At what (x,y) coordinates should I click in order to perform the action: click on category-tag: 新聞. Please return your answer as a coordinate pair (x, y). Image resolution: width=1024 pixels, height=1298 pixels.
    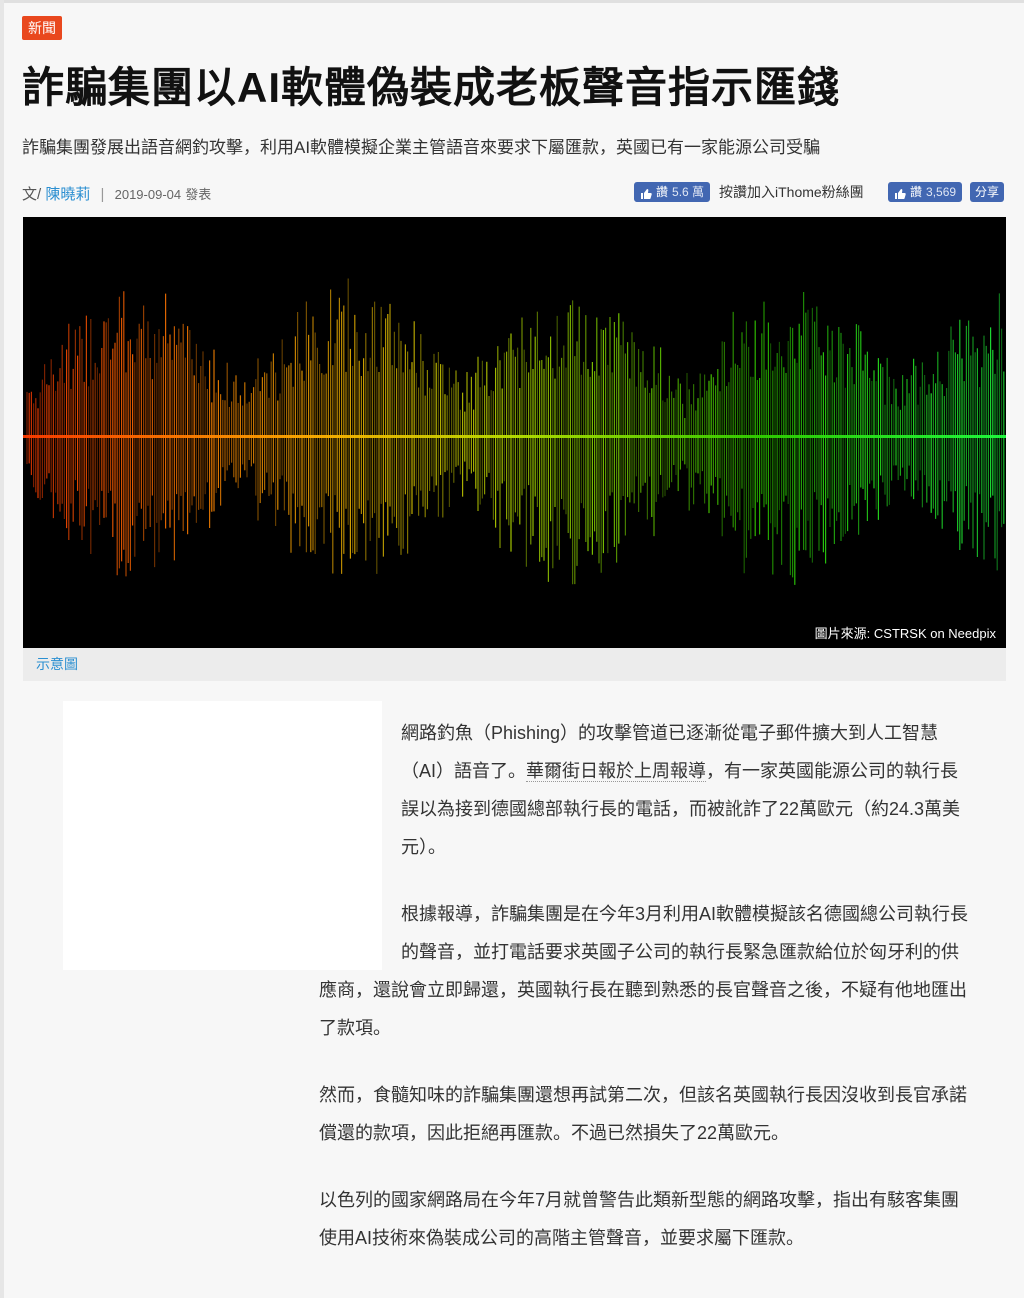
    Looking at the image, I should click on (42, 28).